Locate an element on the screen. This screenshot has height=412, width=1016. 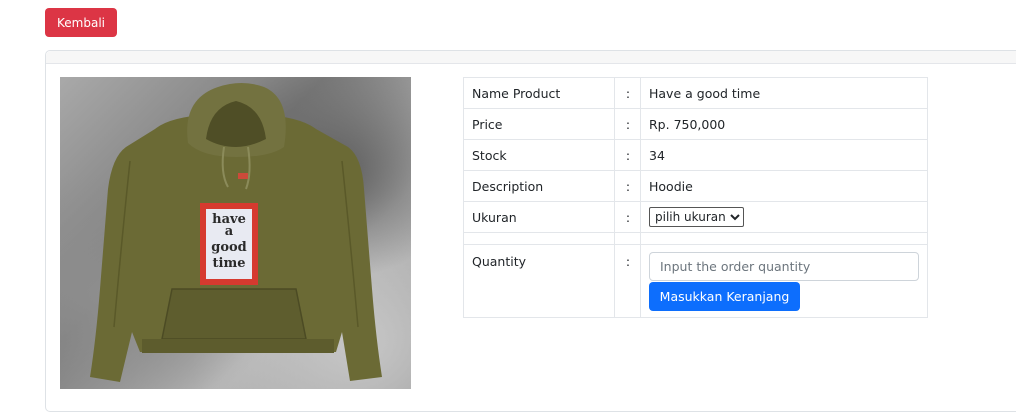
back-button: Kembali is located at coordinates (81, 22).